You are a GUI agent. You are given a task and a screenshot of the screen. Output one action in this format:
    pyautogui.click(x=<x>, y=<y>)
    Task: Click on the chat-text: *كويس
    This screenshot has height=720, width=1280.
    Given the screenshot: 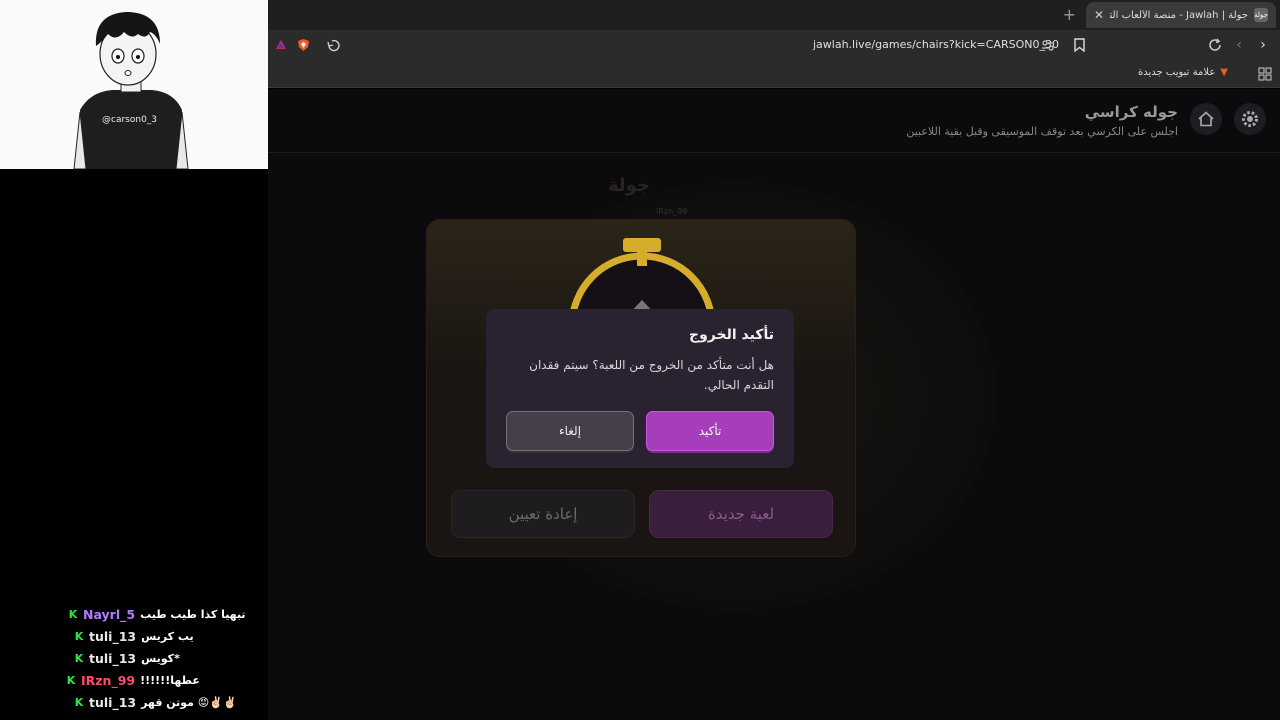 What is the action you would take?
    pyautogui.click(x=160, y=658)
    